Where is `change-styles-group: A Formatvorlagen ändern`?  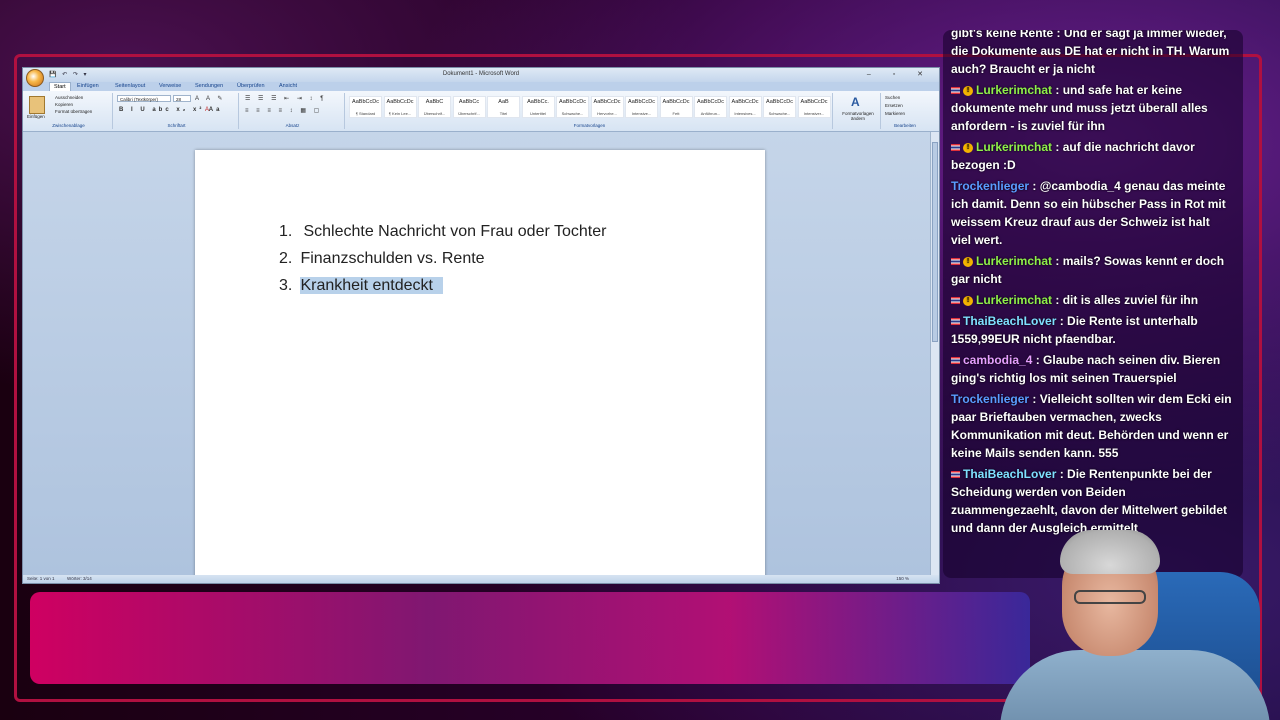 change-styles-group: A Formatvorlagen ändern is located at coordinates (858, 111).